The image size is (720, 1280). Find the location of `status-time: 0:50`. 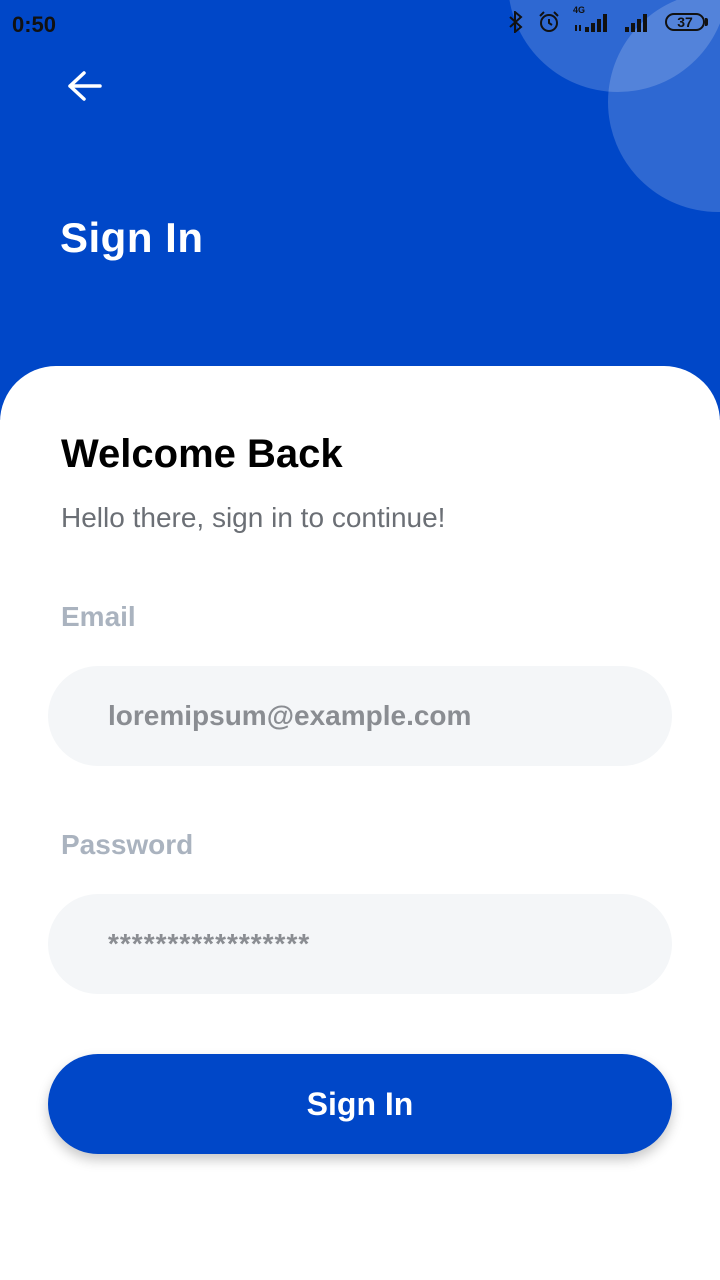

status-time: 0:50 is located at coordinates (34, 24).